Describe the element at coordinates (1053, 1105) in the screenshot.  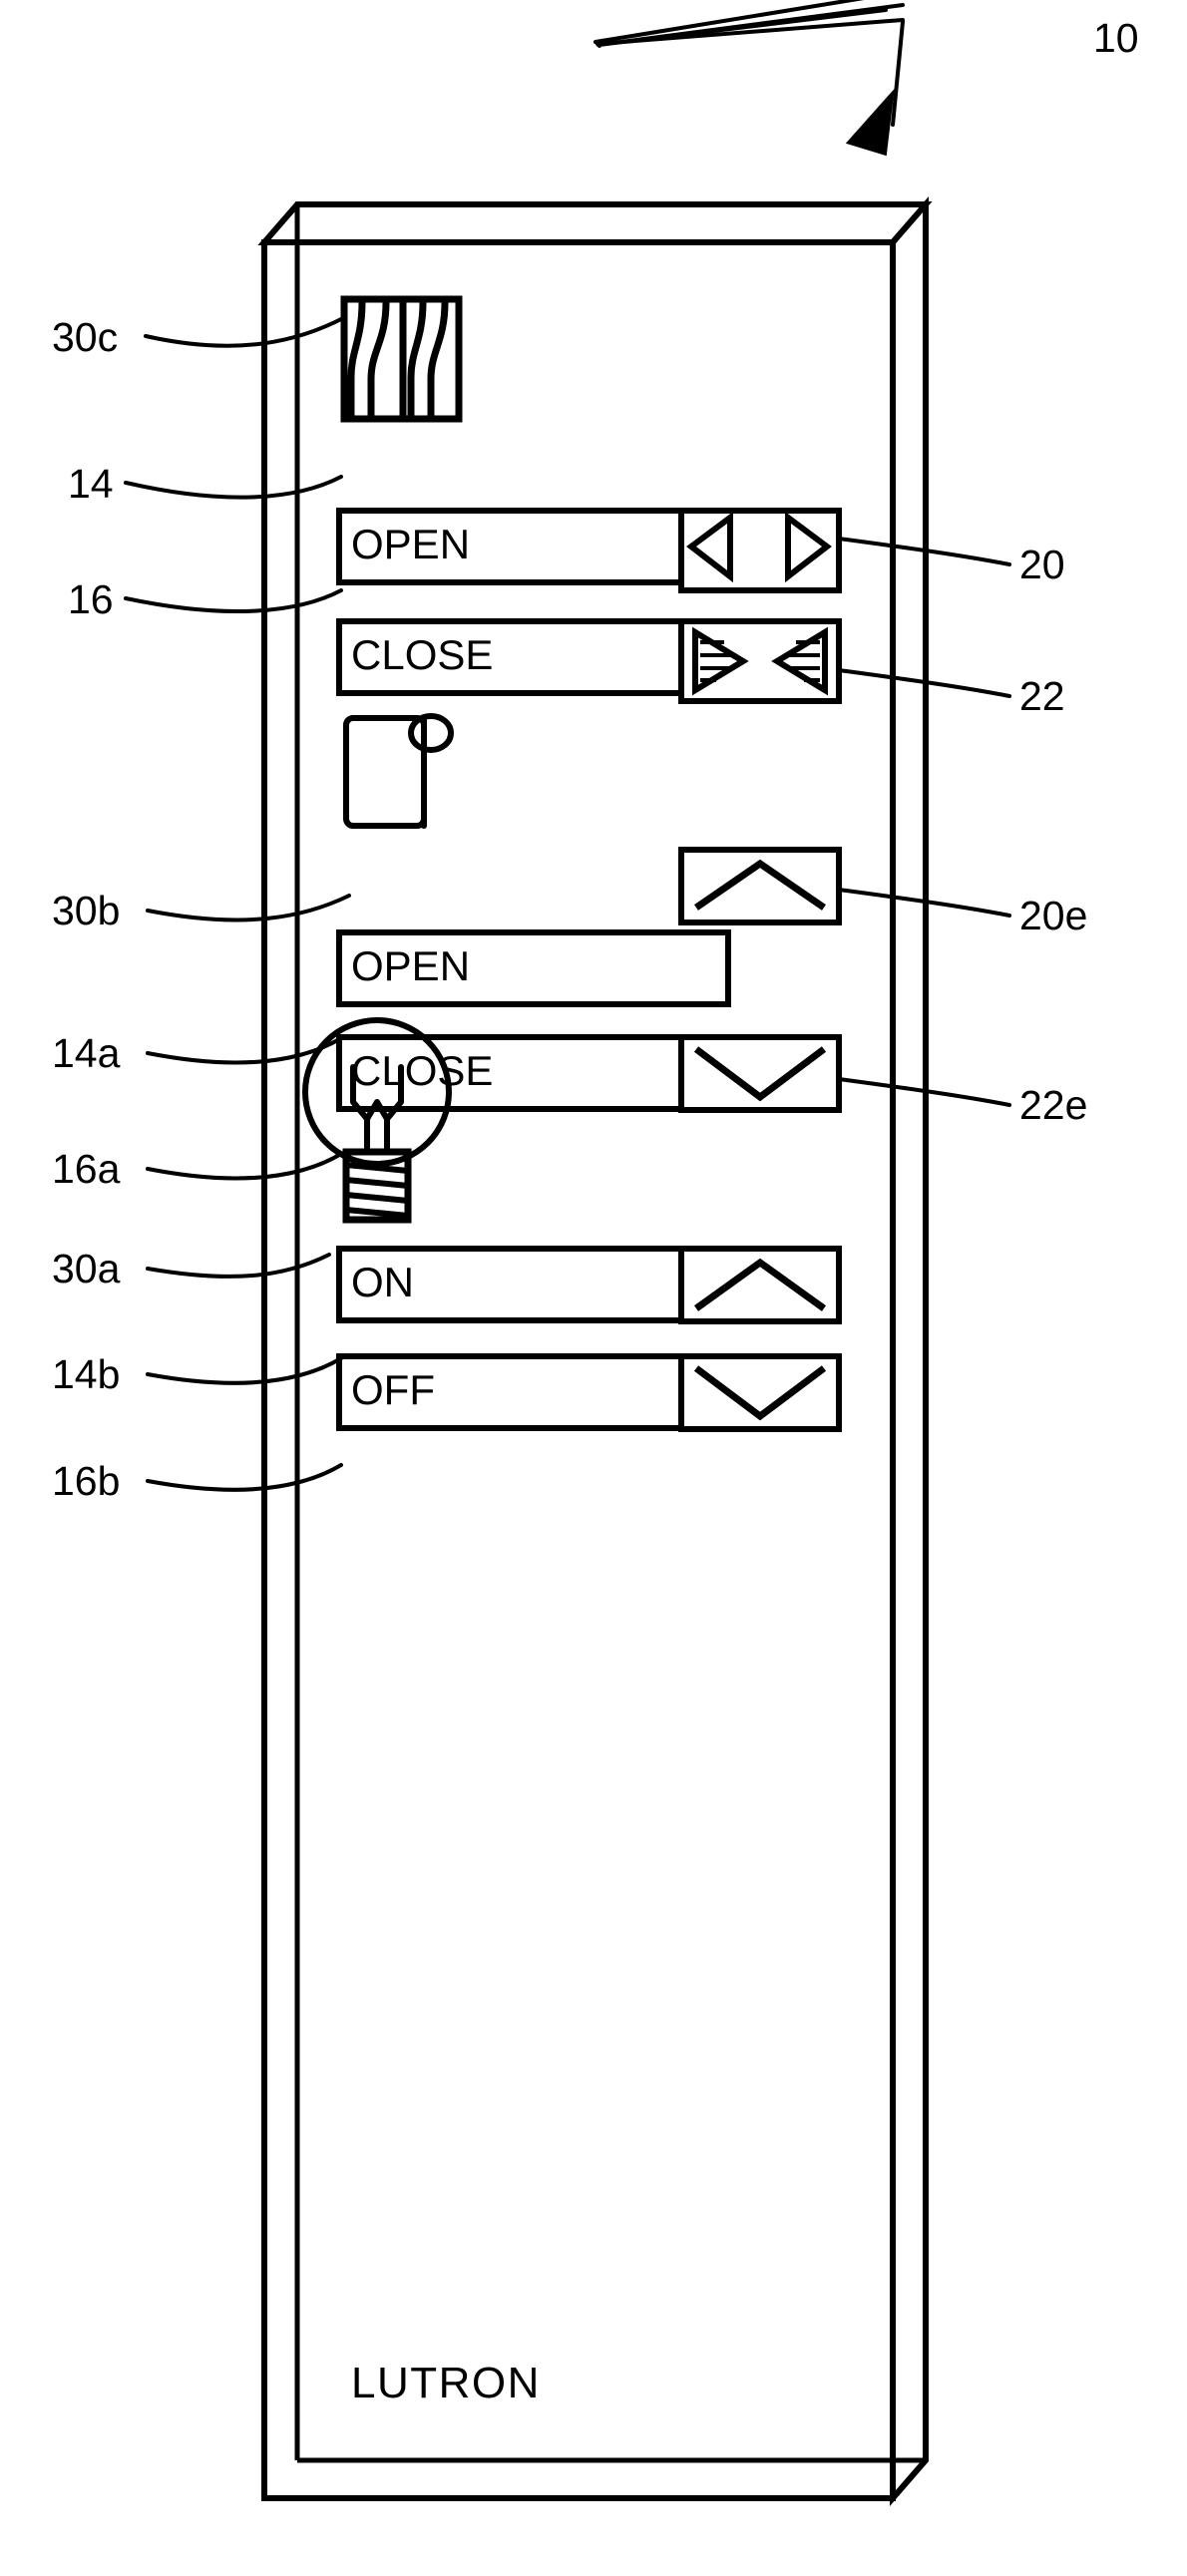
I see `callout-label-22e: 22e` at that location.